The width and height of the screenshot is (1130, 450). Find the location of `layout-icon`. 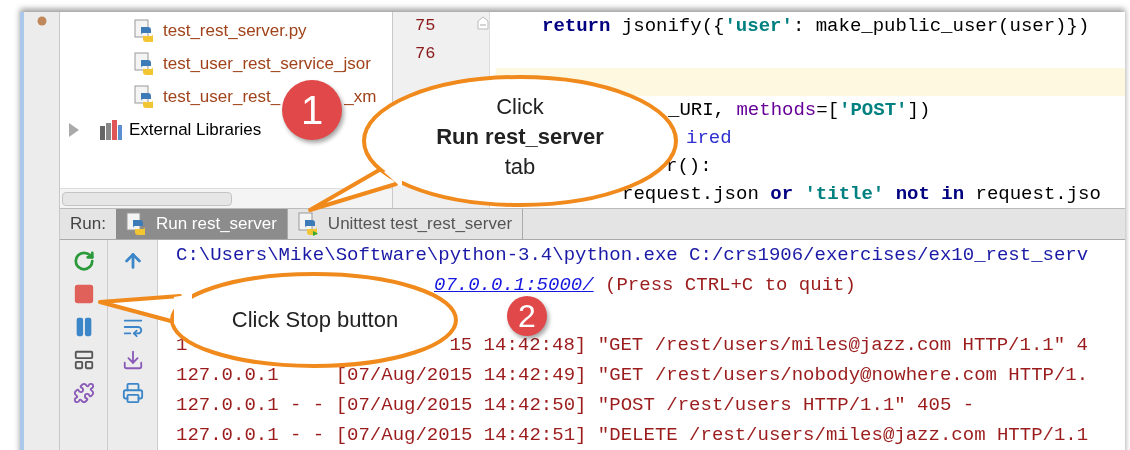

layout-icon is located at coordinates (83, 360).